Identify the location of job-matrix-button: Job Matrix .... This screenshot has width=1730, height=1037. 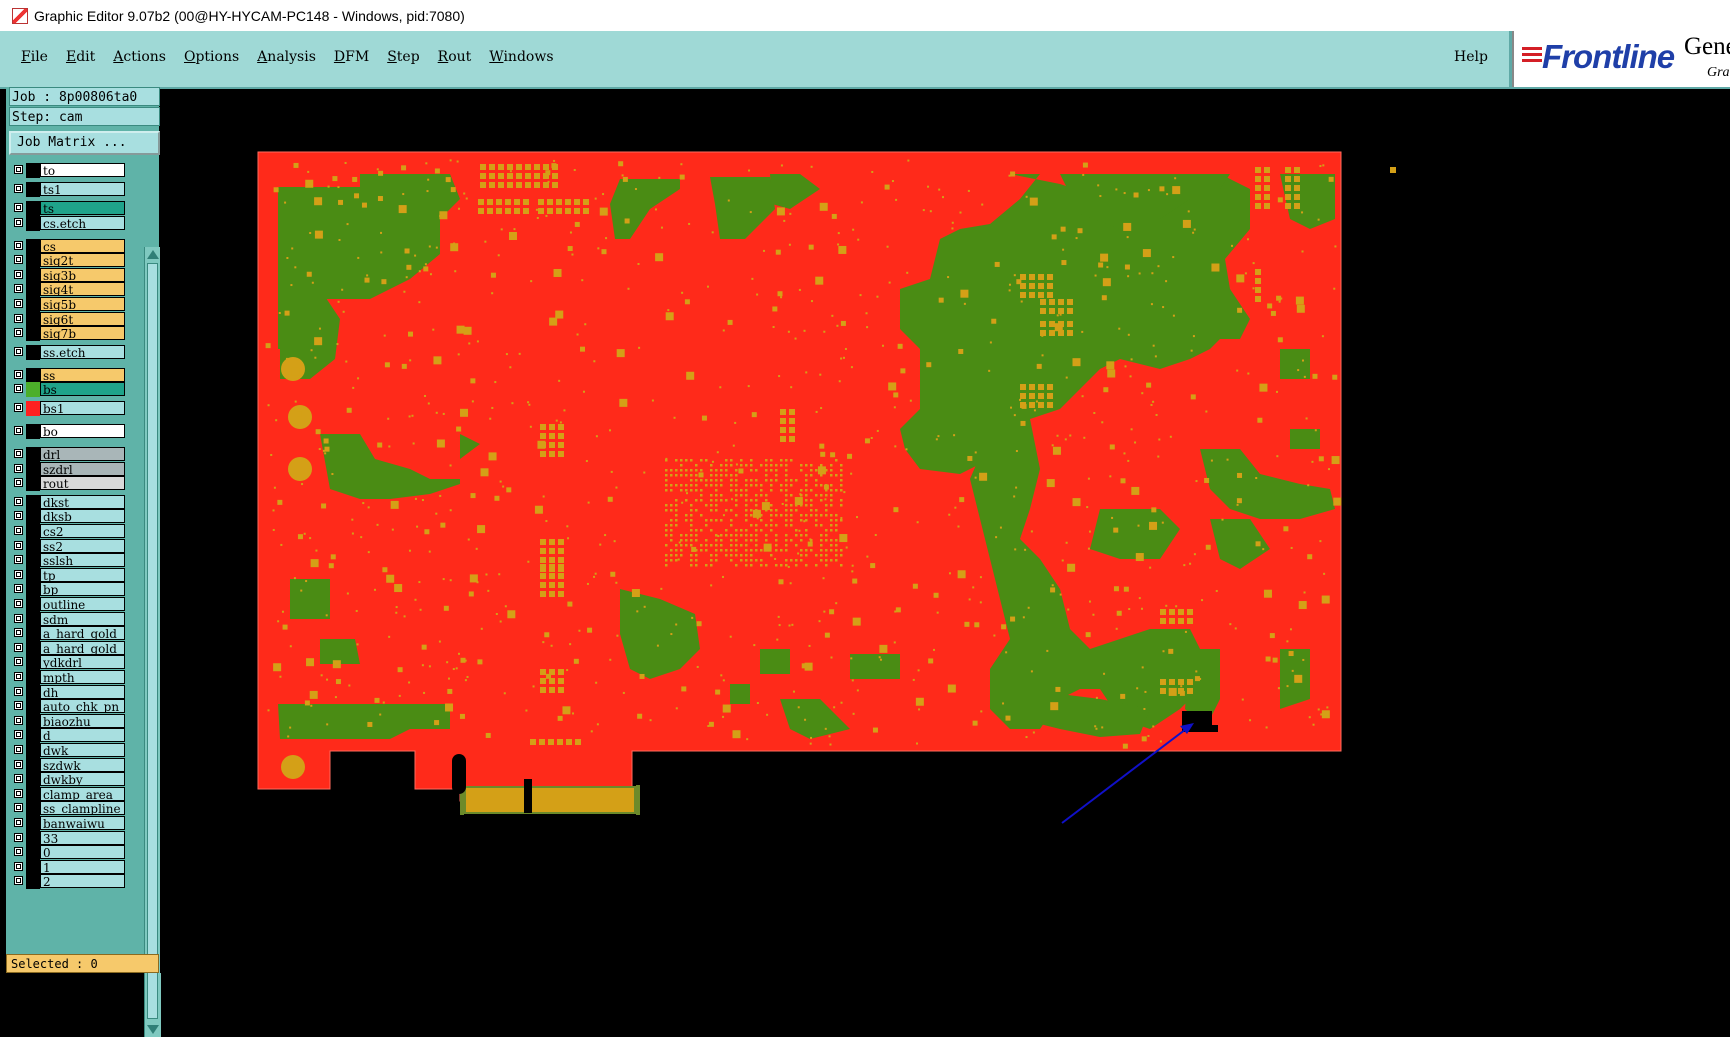
(84, 143).